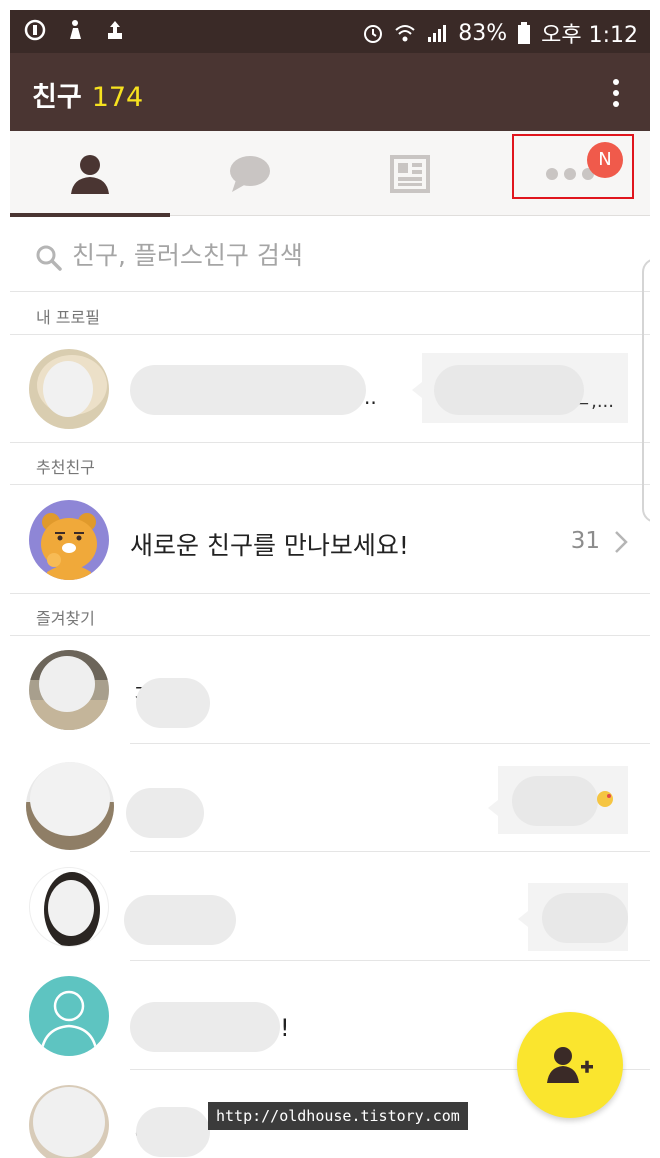  Describe the element at coordinates (68, 317) in the screenshot. I see `section-title: 내 프로필` at that location.